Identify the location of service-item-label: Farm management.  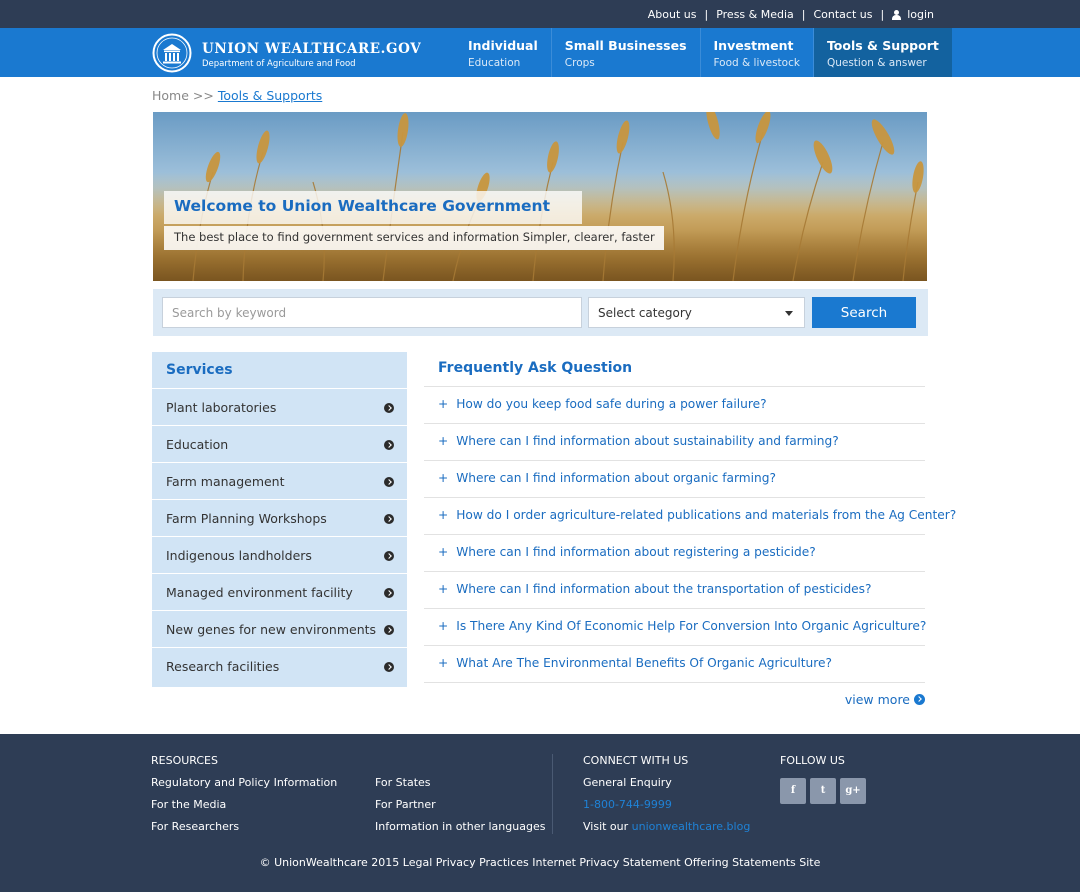
(225, 481).